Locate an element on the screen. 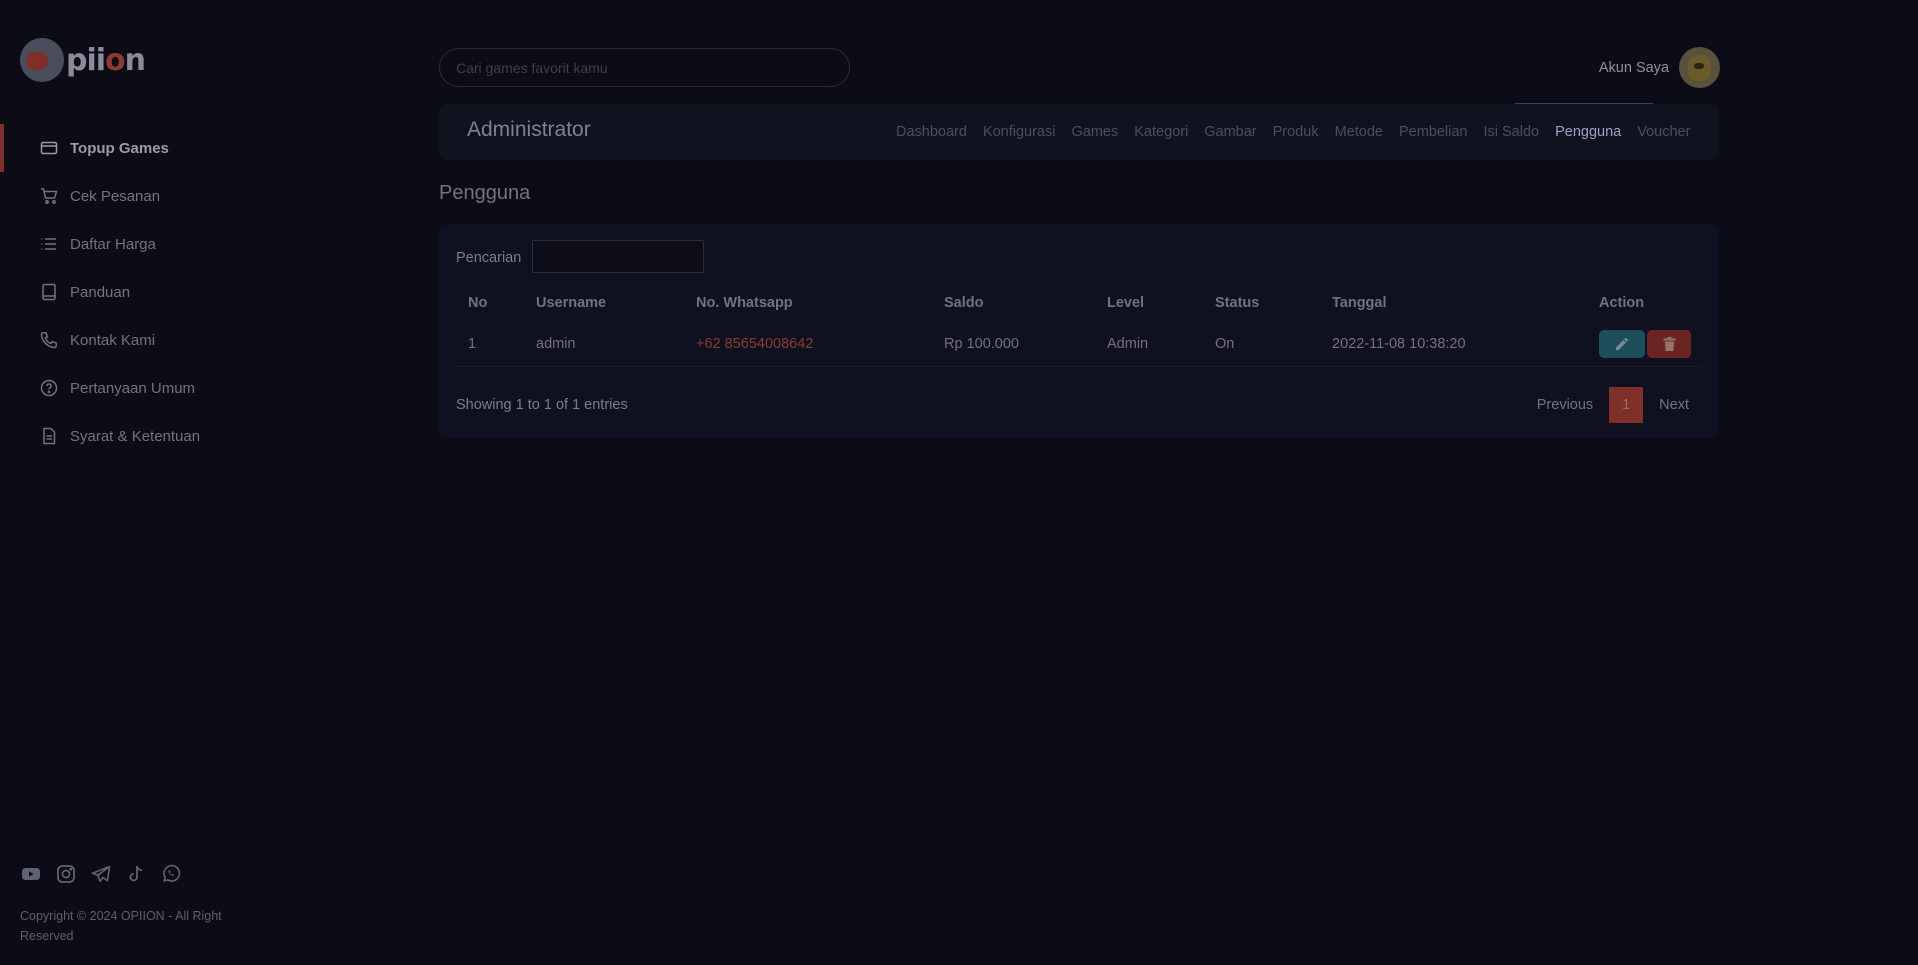 The image size is (1918, 965). tab-pembelian: Pembelian is located at coordinates (1433, 132).